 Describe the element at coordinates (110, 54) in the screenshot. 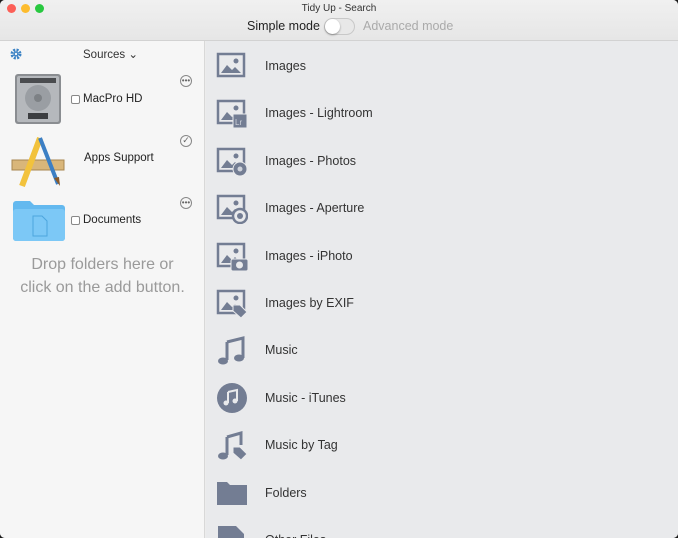

I see `sources-dropdown: Sources ⌄` at that location.